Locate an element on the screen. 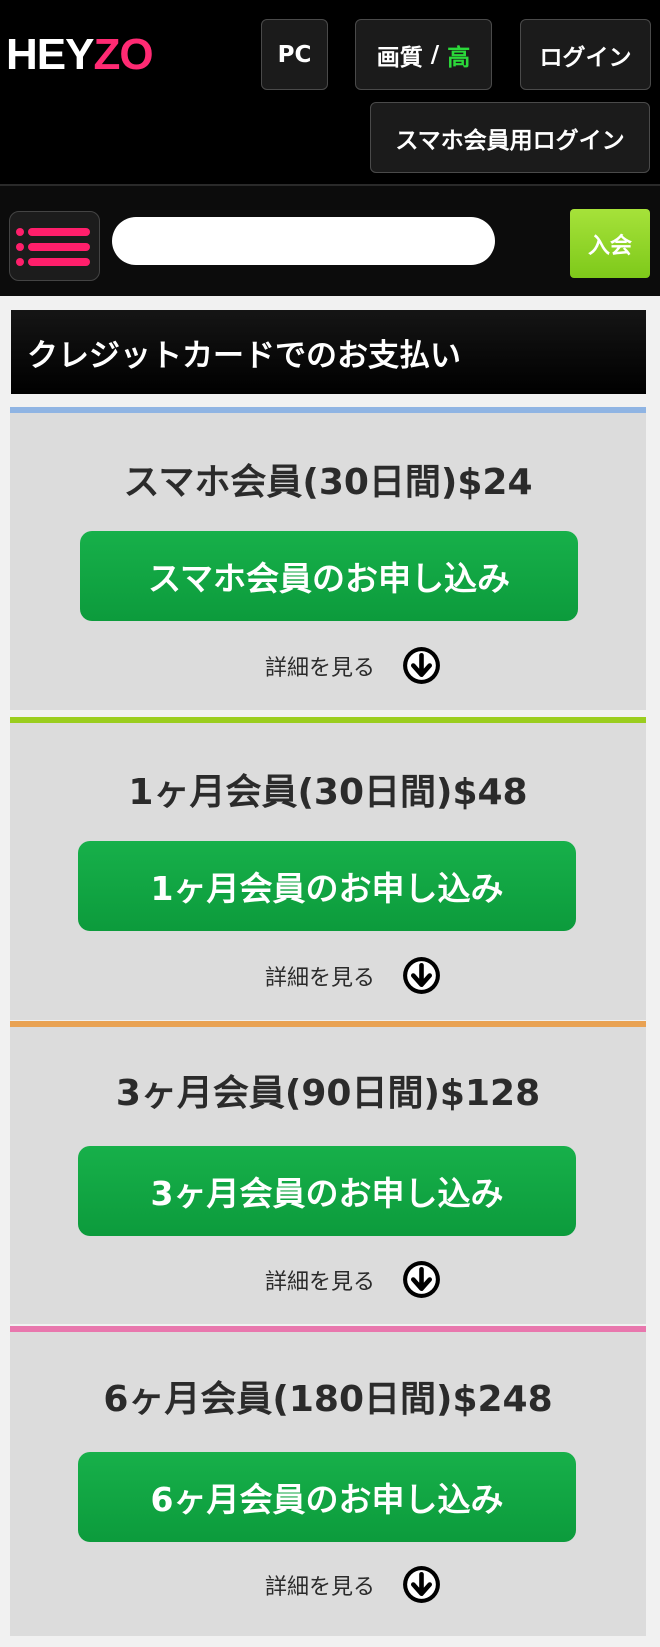 The width and height of the screenshot is (660, 1647). search-bar: 入会 is located at coordinates (330, 240).